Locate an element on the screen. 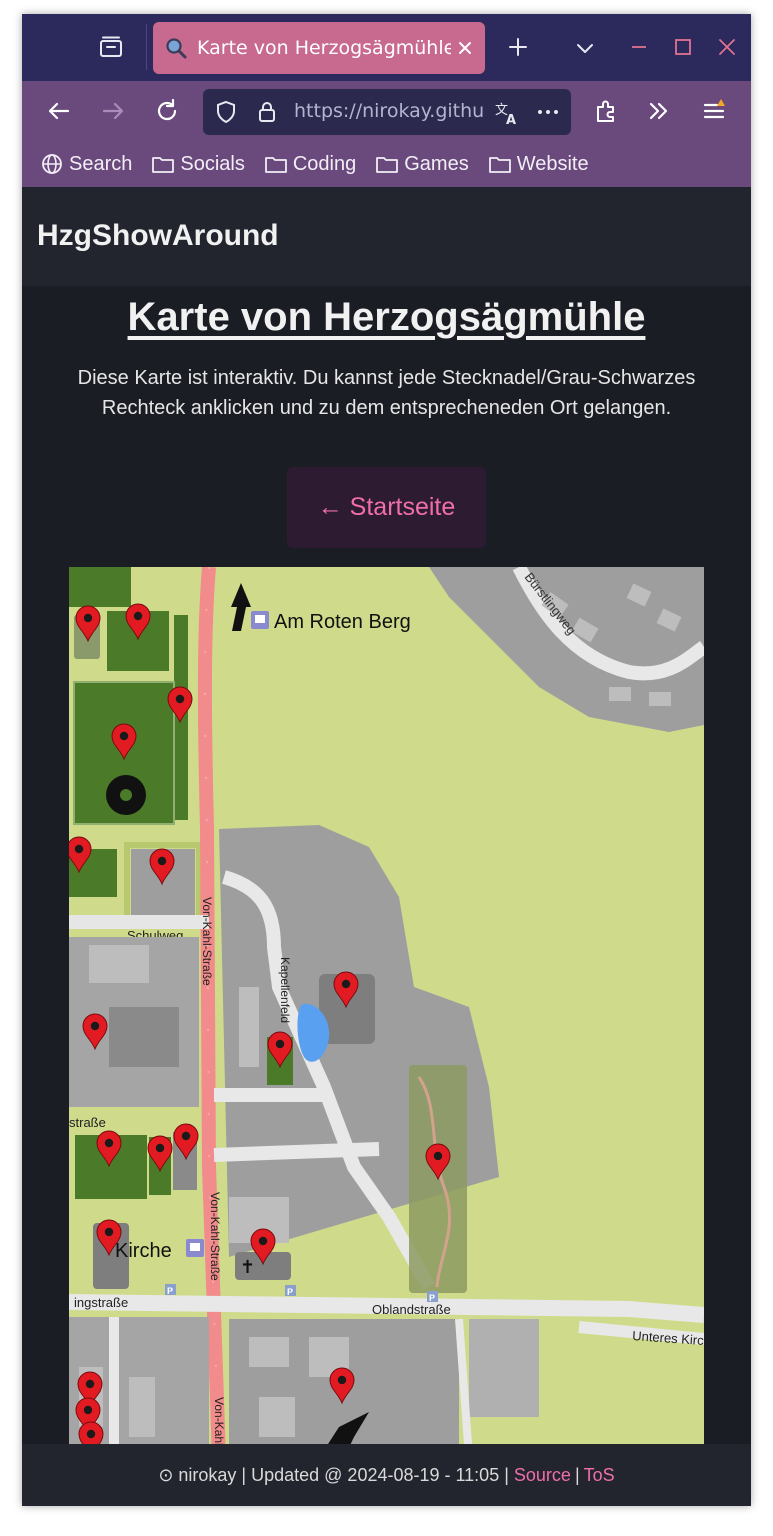 The image size is (773, 1536). extensions-icon is located at coordinates (606, 111).